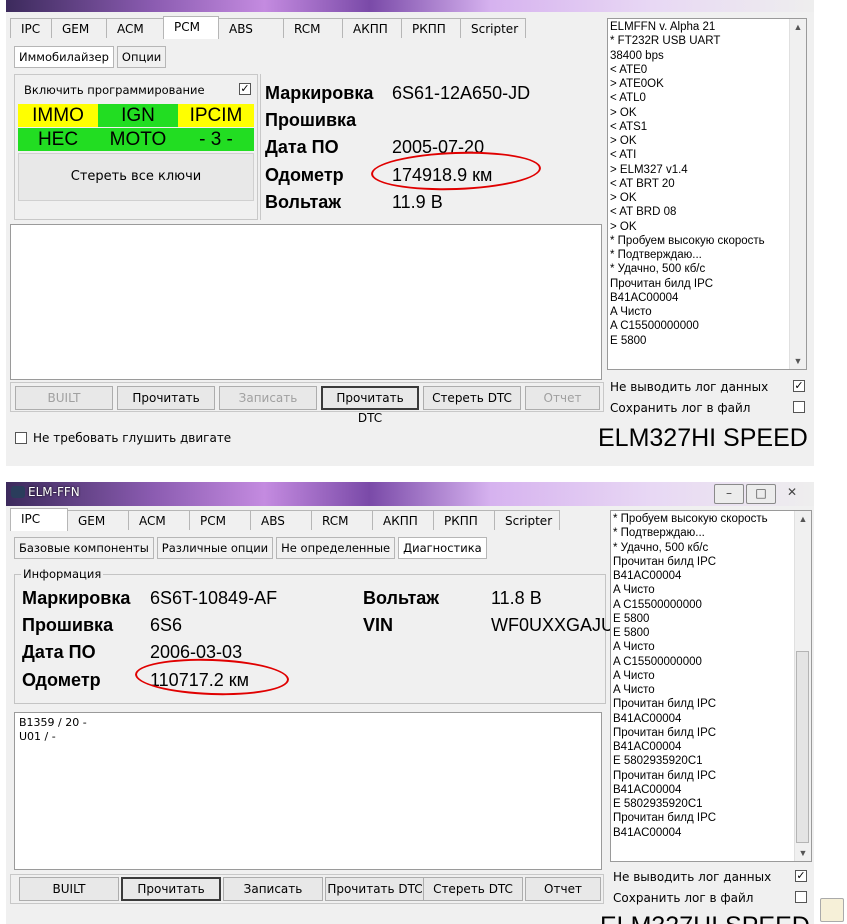 This screenshot has height=924, width=847. Describe the element at coordinates (802, 747) in the screenshot. I see `scroll-thumb` at that location.